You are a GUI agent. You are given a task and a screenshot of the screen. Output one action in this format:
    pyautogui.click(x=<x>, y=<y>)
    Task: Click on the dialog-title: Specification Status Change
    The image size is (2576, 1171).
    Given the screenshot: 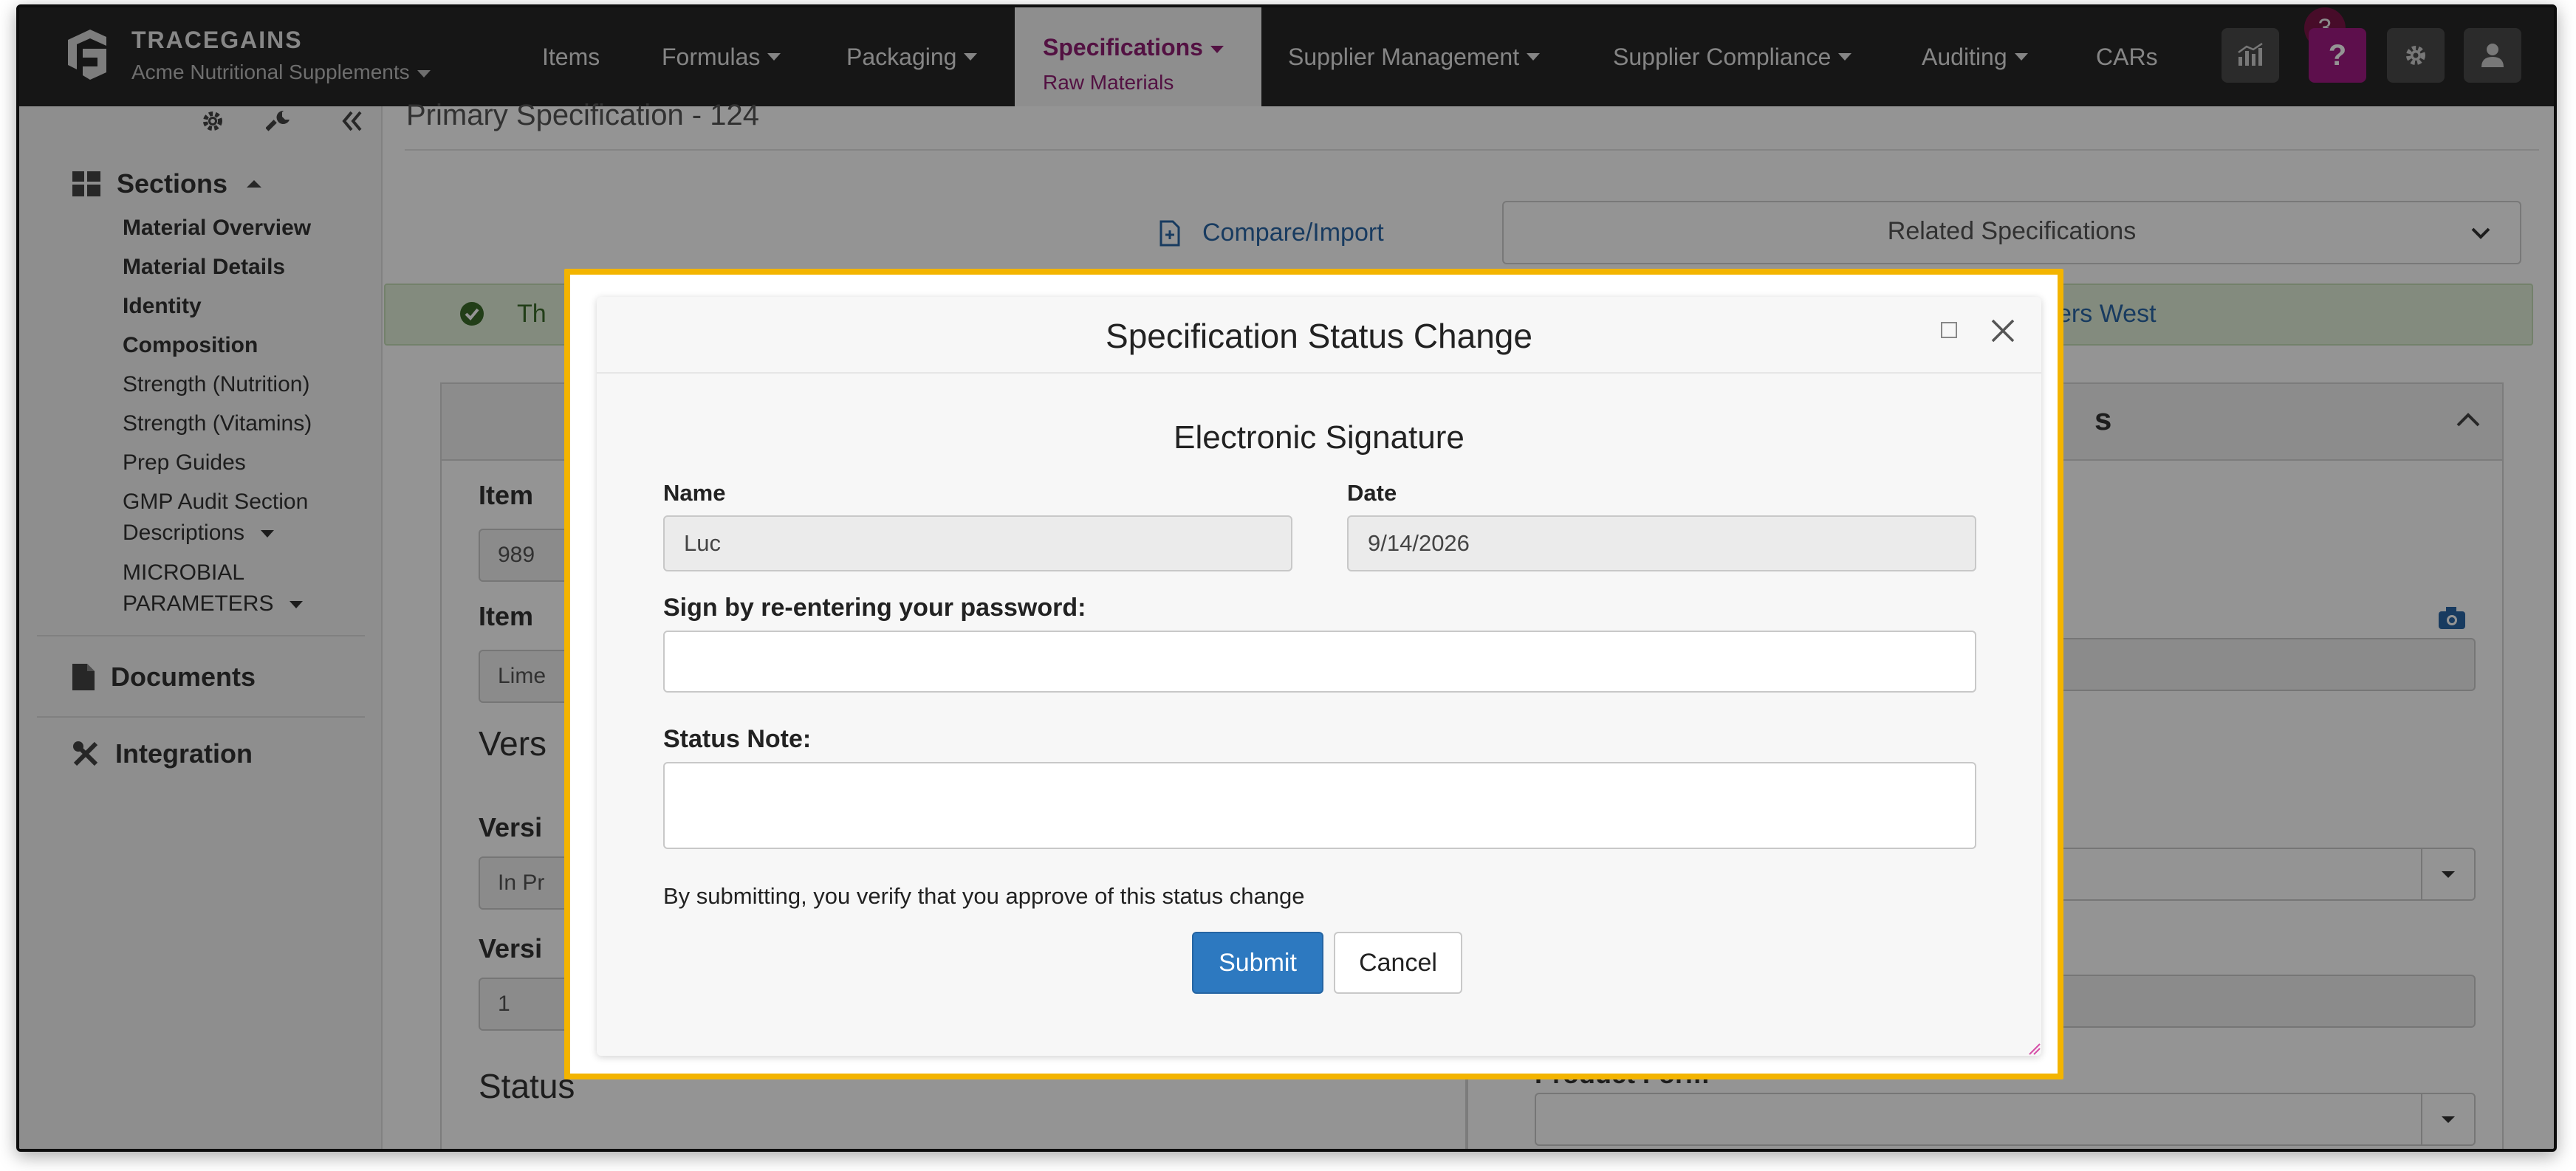 What is the action you would take?
    pyautogui.click(x=1319, y=336)
    